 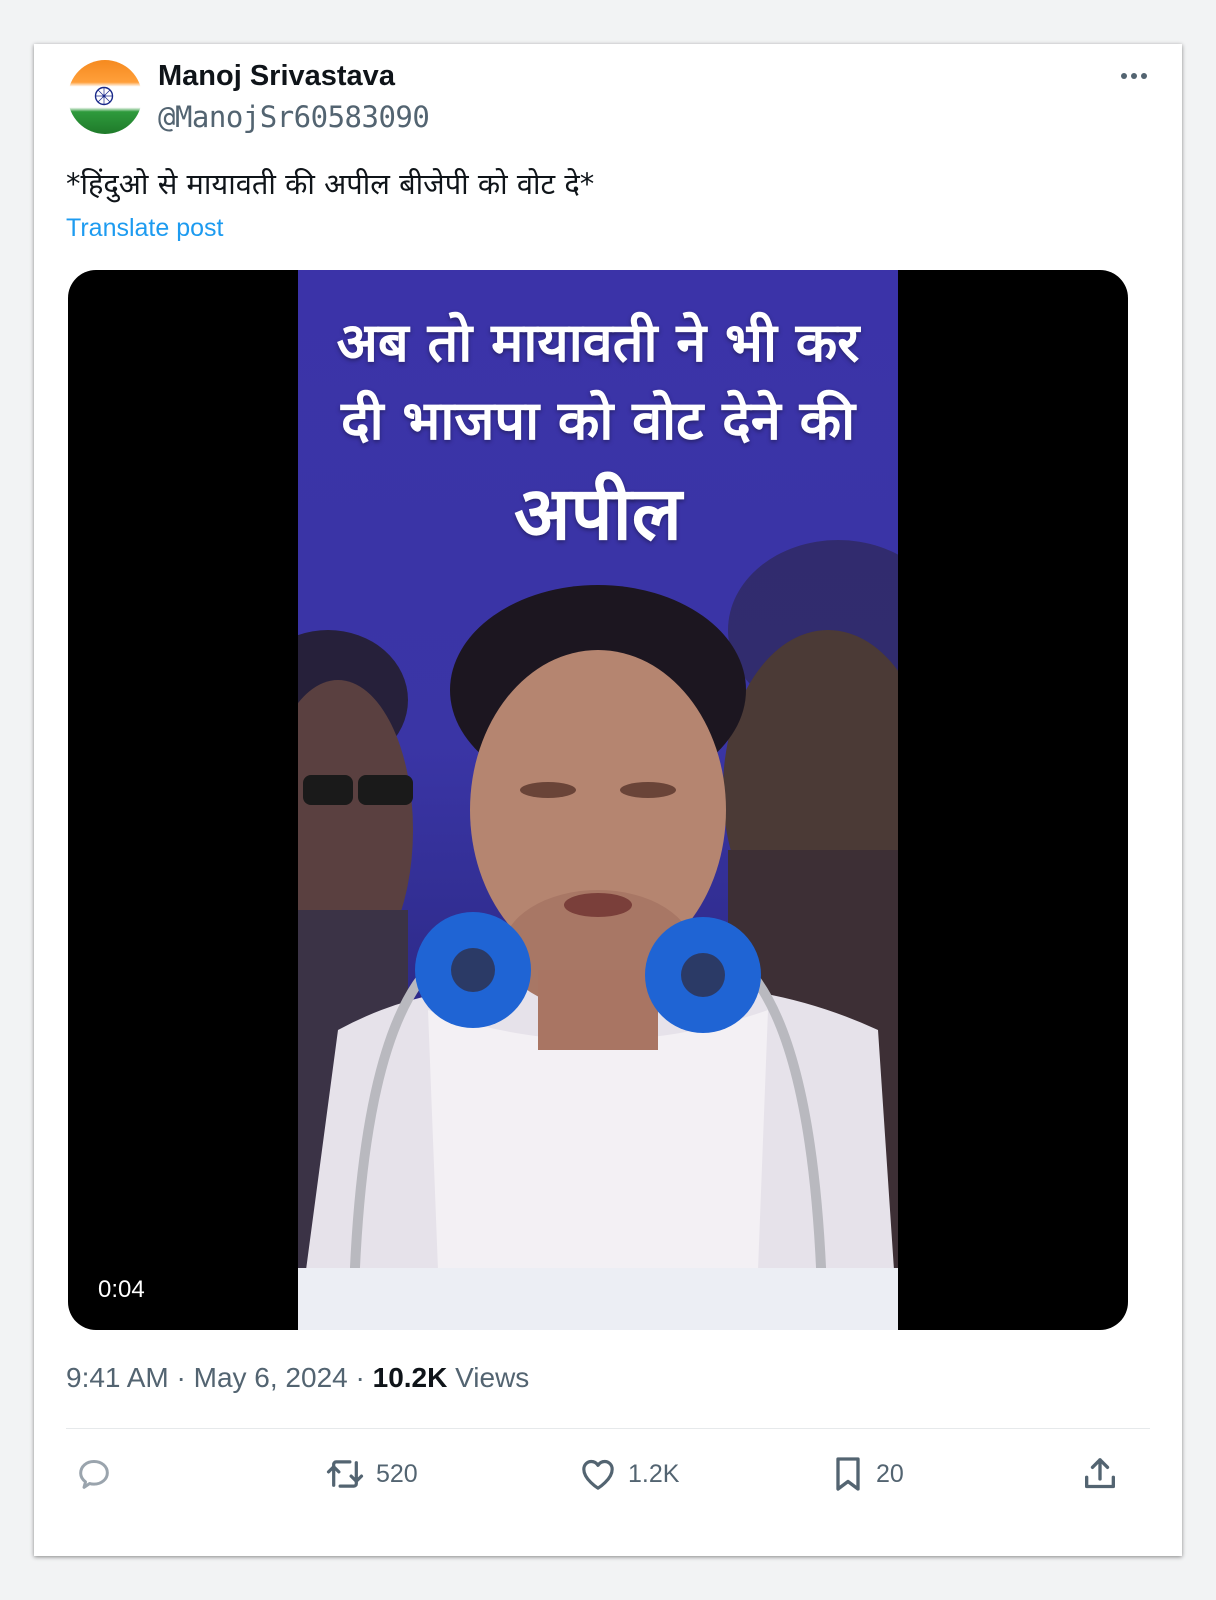 What do you see at coordinates (294, 117) in the screenshot?
I see `author-handle: @ManojSr60583090` at bounding box center [294, 117].